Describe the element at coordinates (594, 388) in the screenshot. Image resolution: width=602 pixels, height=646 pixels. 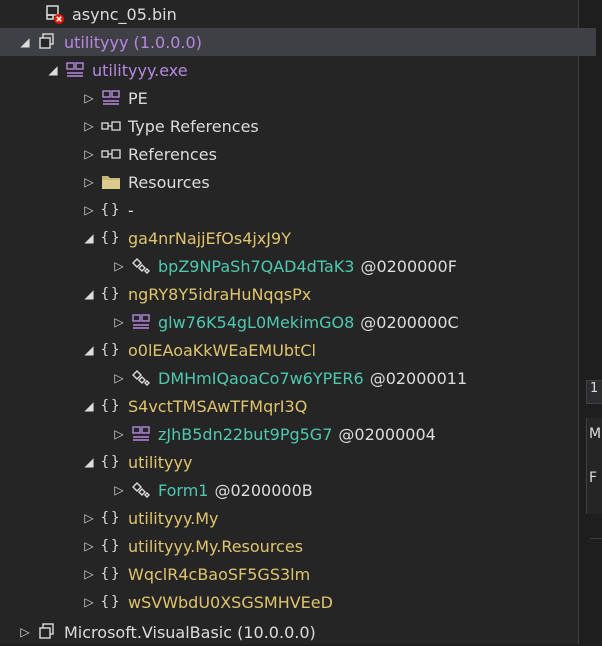
I see `side-tab-text: 1` at that location.